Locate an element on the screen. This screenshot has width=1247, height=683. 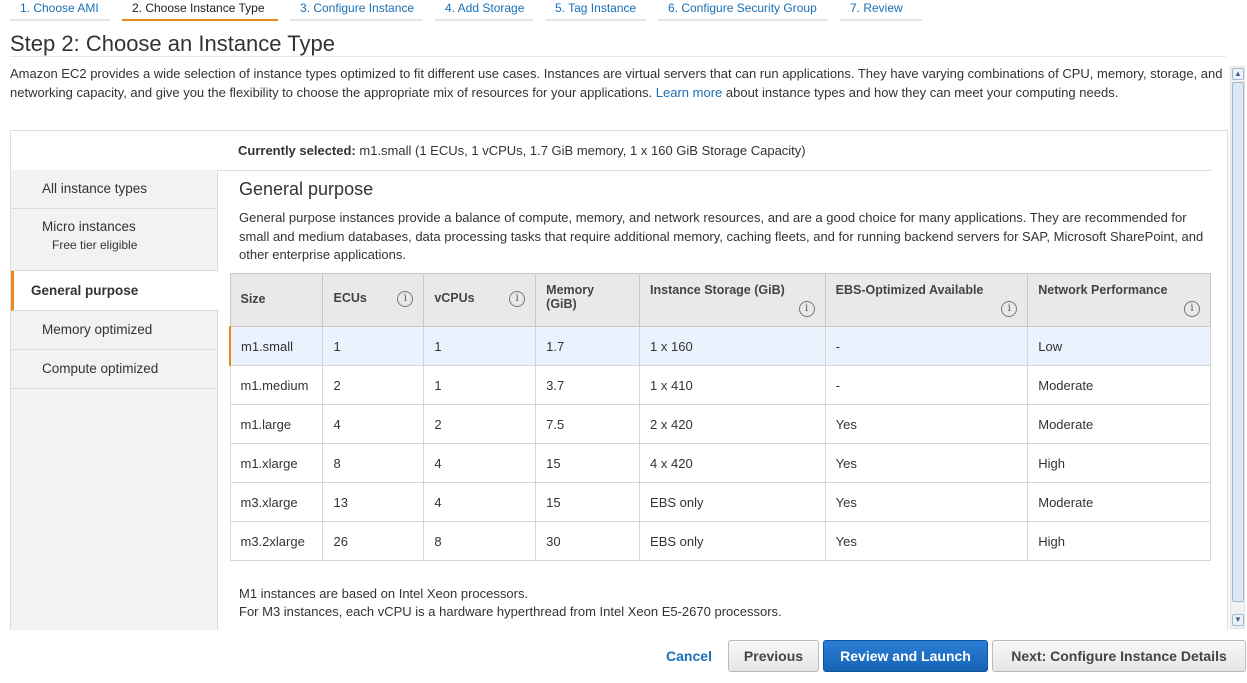
cell-vcpus: 4 is located at coordinates (480, 502).